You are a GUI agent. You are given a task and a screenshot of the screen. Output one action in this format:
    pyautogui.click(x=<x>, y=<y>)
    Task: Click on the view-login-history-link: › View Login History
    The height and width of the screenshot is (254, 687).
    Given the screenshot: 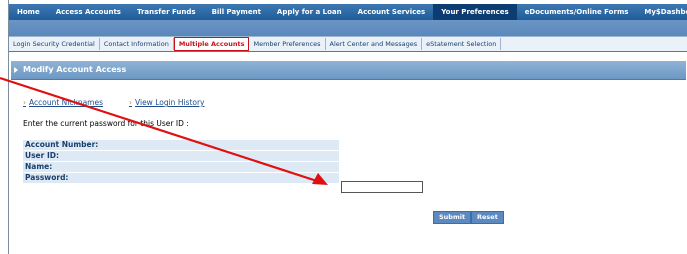 What is the action you would take?
    pyautogui.click(x=166, y=102)
    